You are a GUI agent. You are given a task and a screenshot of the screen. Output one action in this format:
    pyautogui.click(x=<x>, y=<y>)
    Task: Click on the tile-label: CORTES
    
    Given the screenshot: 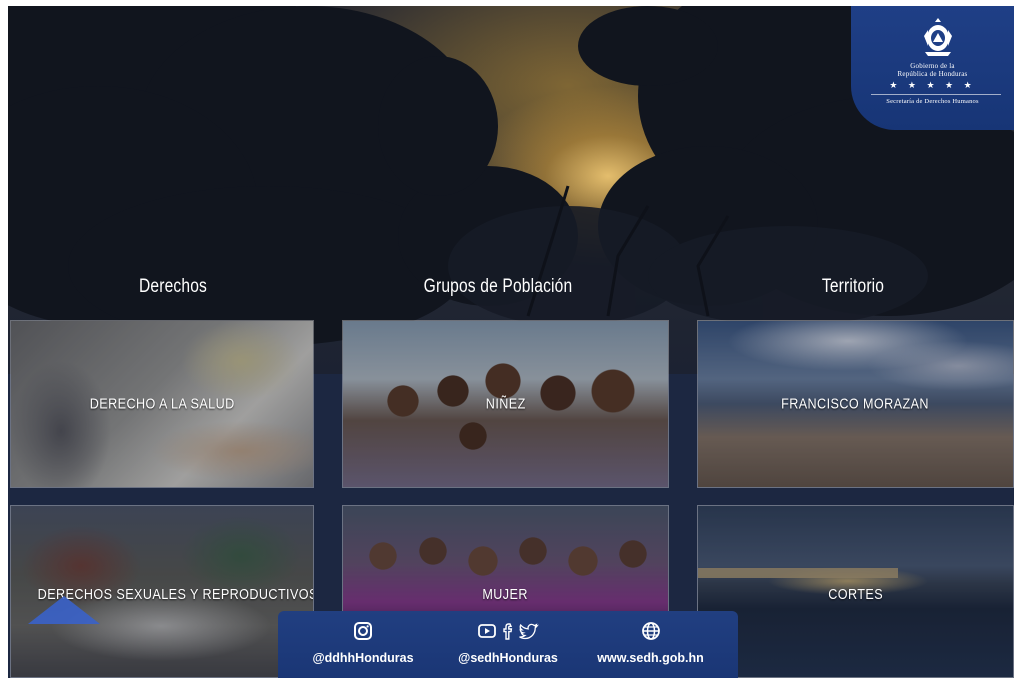 What is the action you would take?
    pyautogui.click(x=855, y=594)
    